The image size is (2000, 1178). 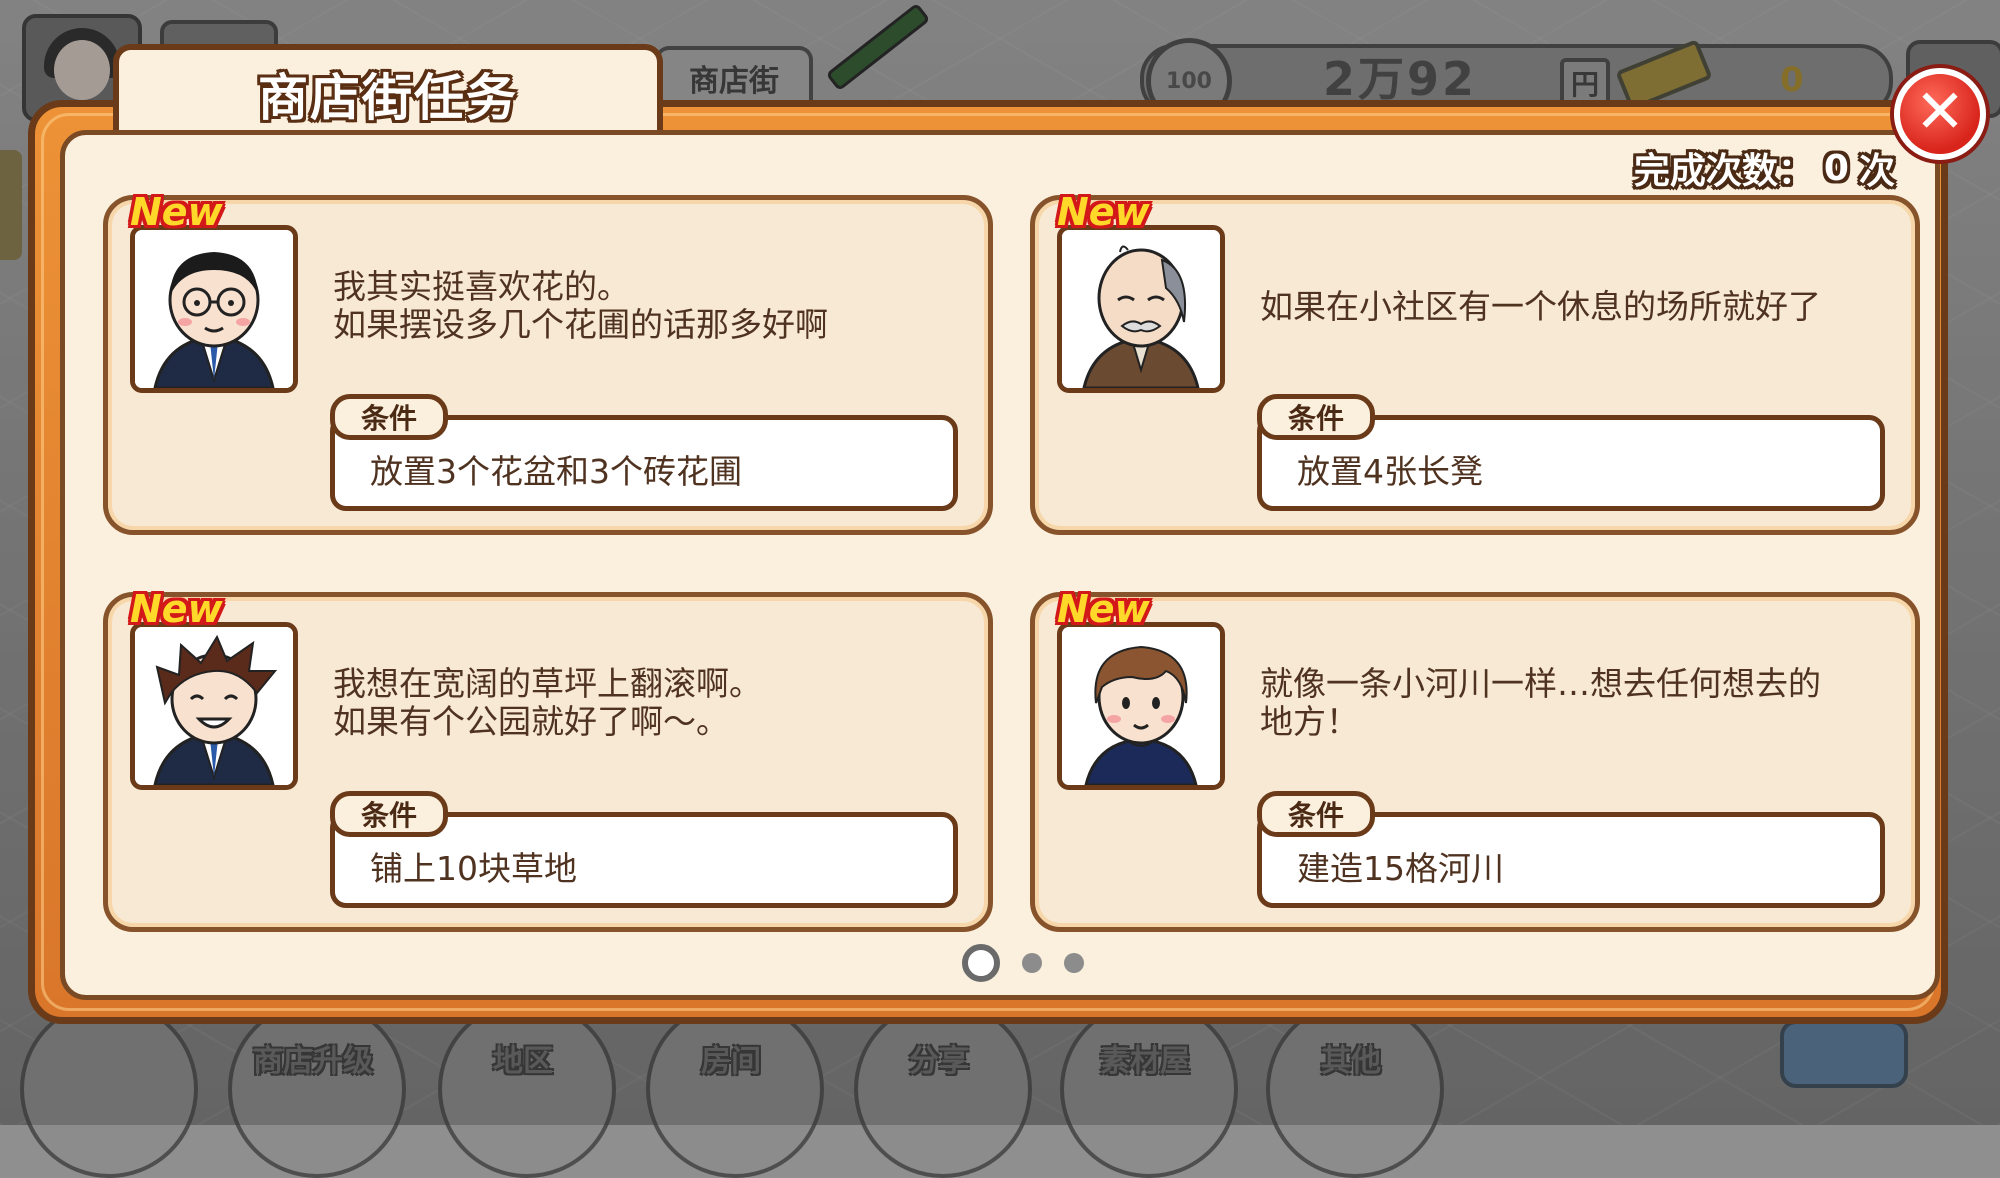 I want to click on completion-counter: 完成次数： 0 次, so click(x=1764, y=169).